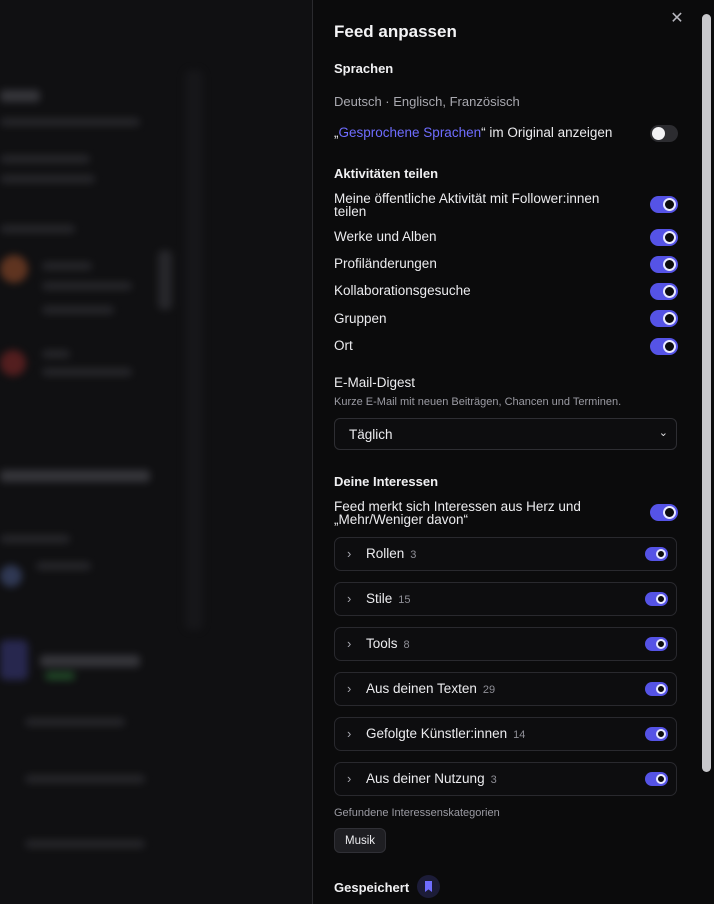 This screenshot has height=904, width=714. Describe the element at coordinates (519, 735) in the screenshot. I see `category-count: 14` at that location.